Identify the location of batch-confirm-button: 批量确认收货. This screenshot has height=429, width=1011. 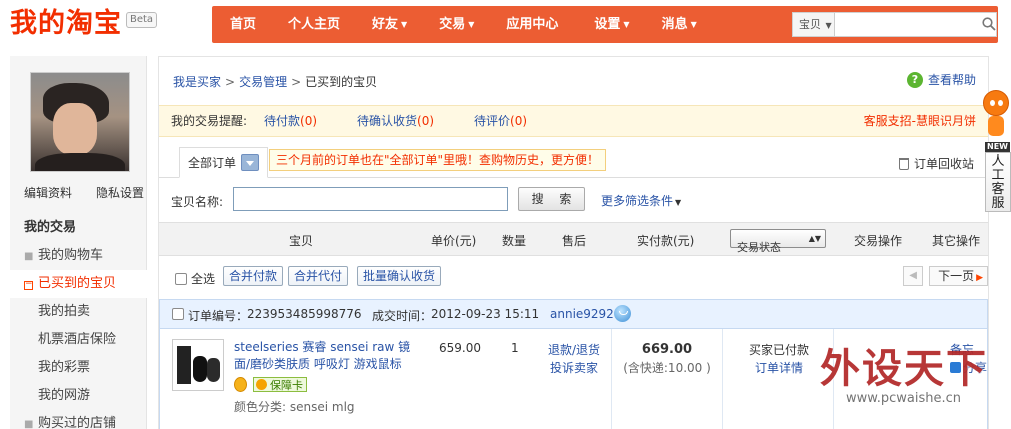
(399, 276).